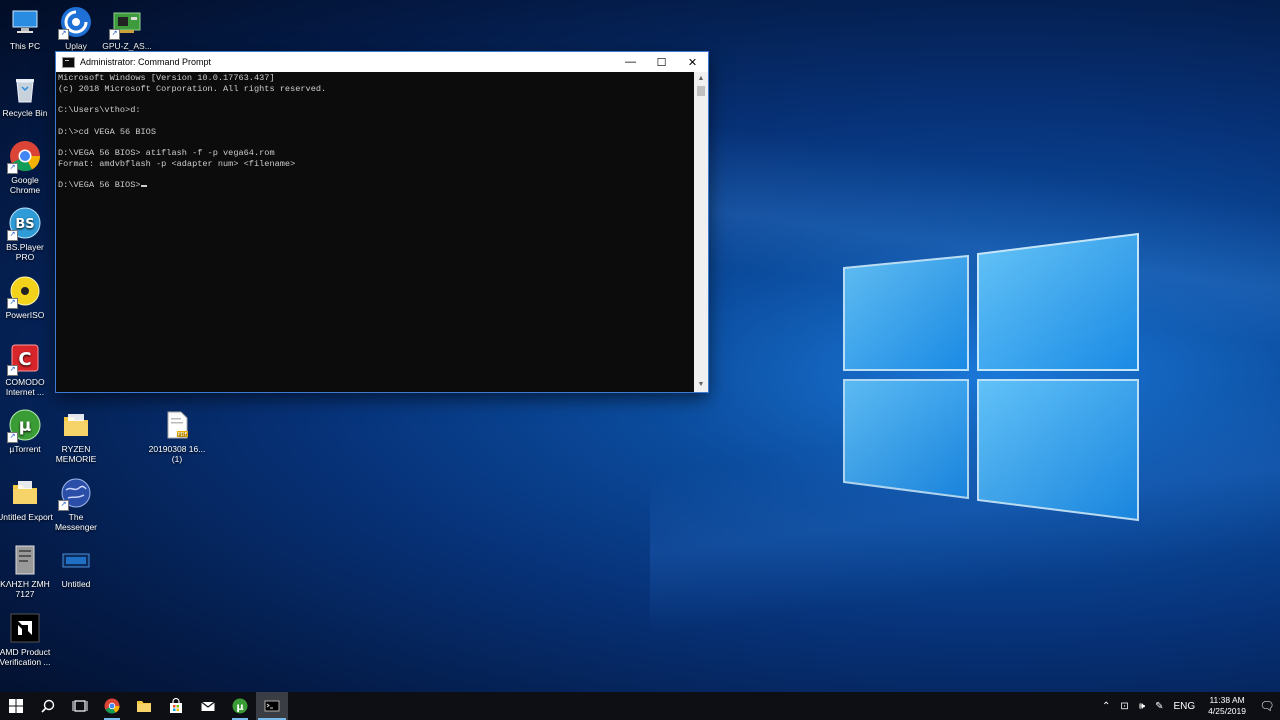 This screenshot has height=720, width=1280. I want to click on console-line: D:\>cd VEGA 56 BIOS, so click(107, 131).